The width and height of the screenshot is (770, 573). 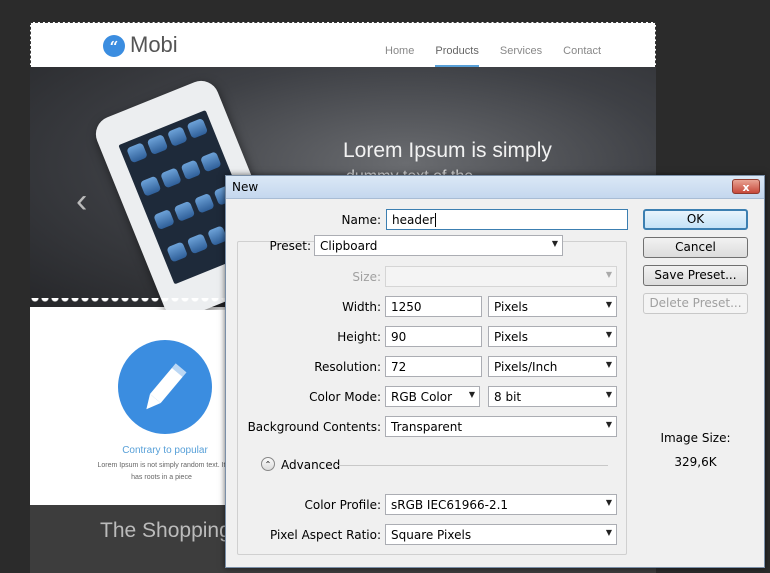 I want to click on advanced-divider, so click(x=473, y=465).